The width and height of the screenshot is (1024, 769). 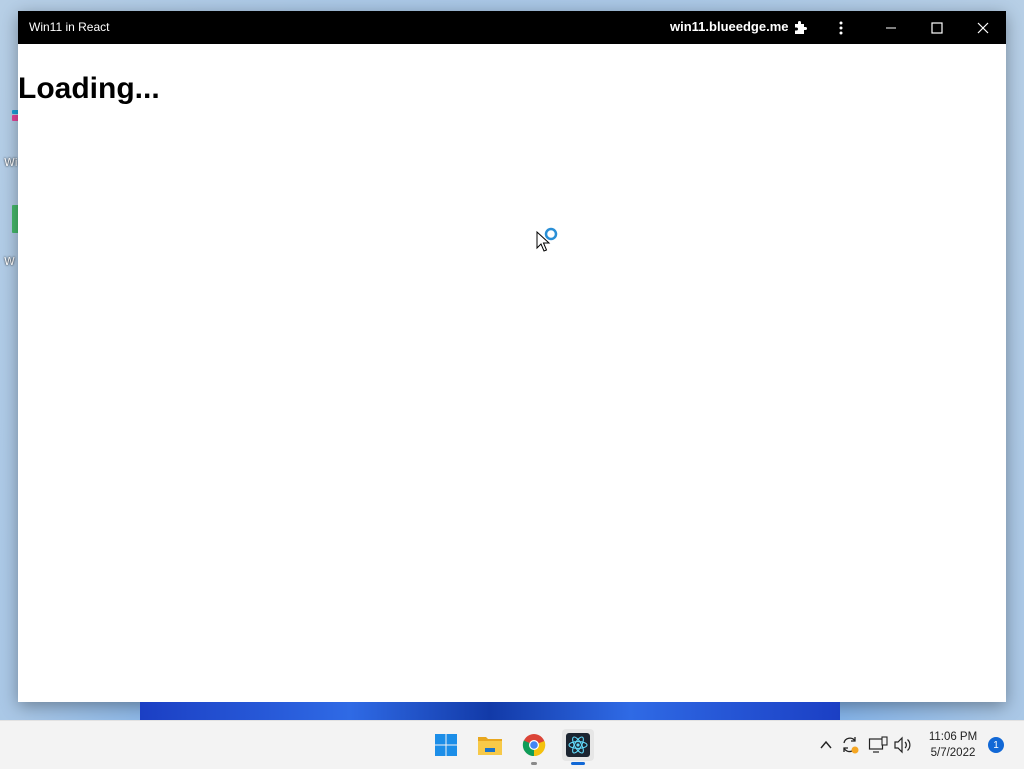 I want to click on desktop-icon-2: W, so click(x=11, y=240).